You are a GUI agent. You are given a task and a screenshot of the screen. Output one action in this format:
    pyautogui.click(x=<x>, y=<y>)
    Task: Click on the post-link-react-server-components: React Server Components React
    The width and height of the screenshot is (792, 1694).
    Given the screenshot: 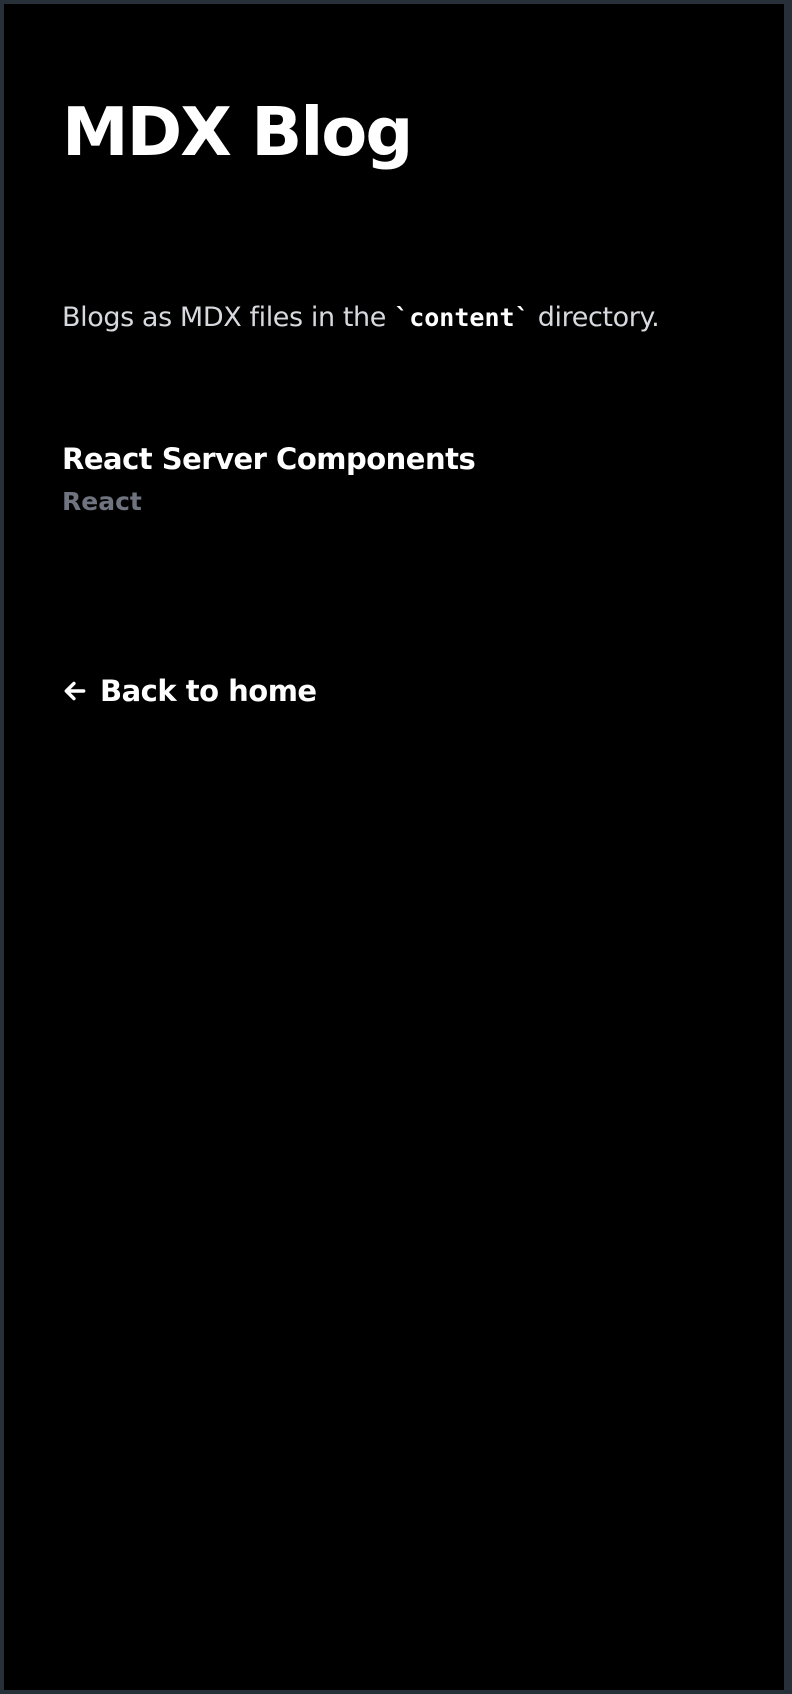 What is the action you would take?
    pyautogui.click(x=269, y=479)
    